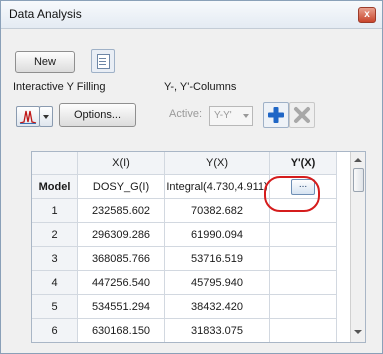  Describe the element at coordinates (45, 62) in the screenshot. I see `new-button: New` at that location.